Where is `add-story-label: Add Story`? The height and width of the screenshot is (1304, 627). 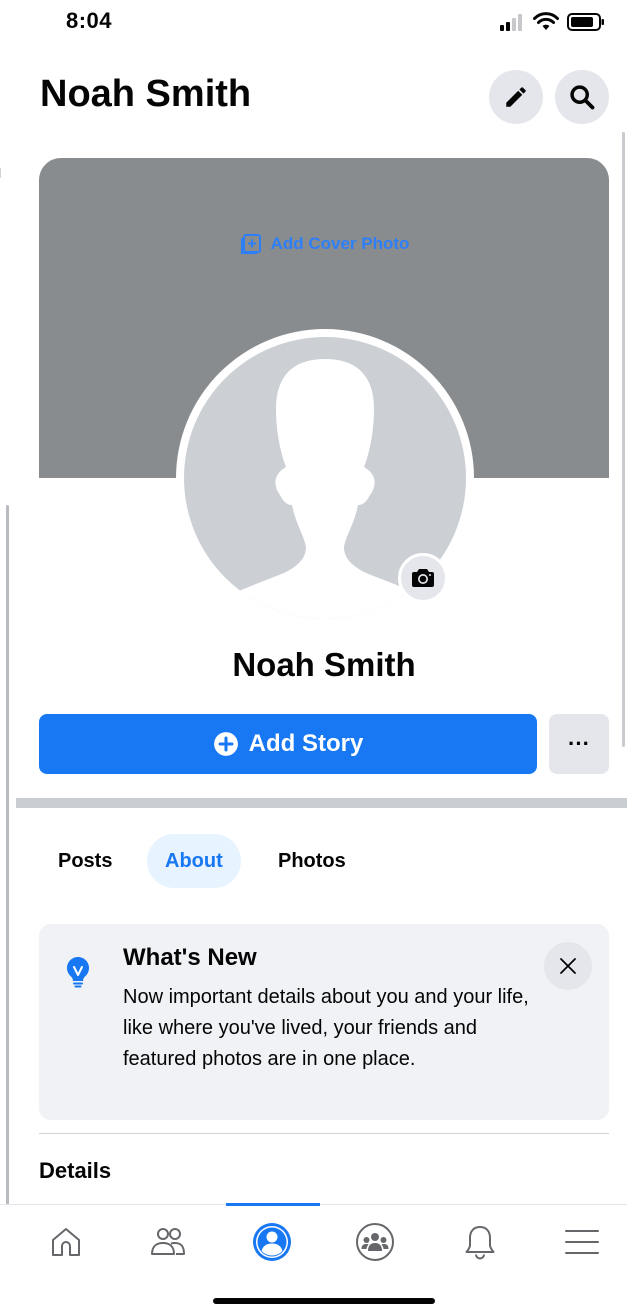
add-story-label: Add Story is located at coordinates (306, 743).